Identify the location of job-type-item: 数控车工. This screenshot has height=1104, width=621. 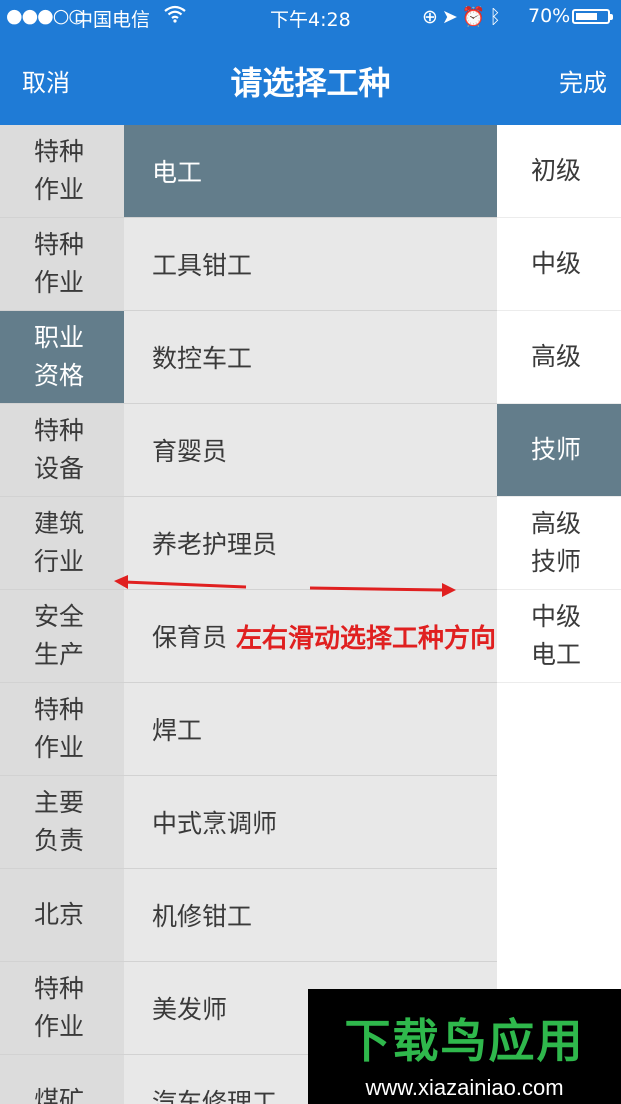
(310, 357).